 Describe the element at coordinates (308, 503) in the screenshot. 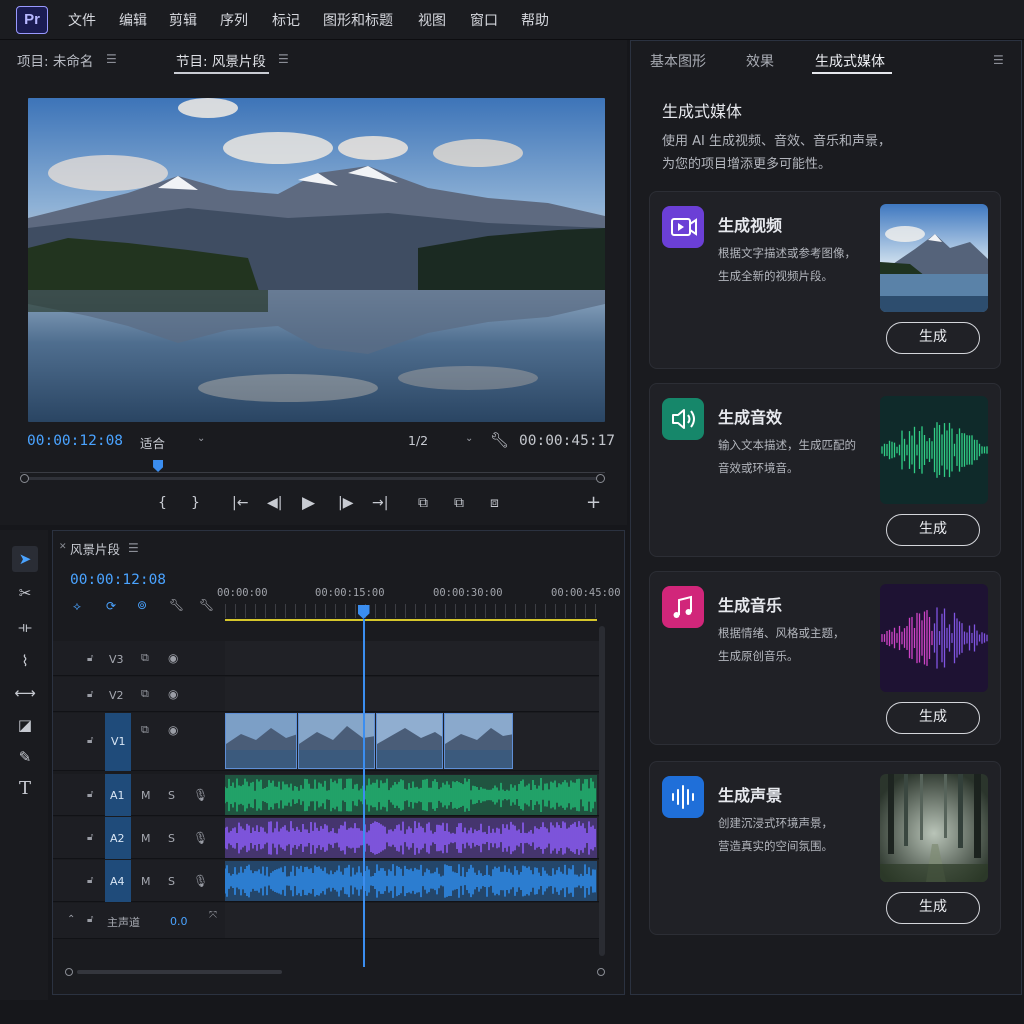

I see `play-icon: ▶` at that location.